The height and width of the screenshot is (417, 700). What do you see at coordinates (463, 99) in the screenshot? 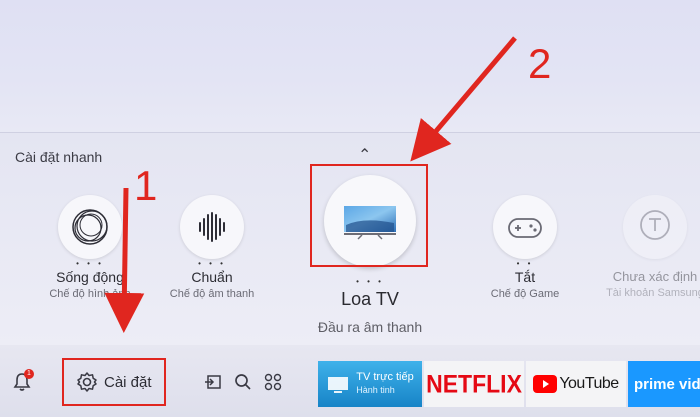
I see `arrow-to-tv-speaker` at bounding box center [463, 99].